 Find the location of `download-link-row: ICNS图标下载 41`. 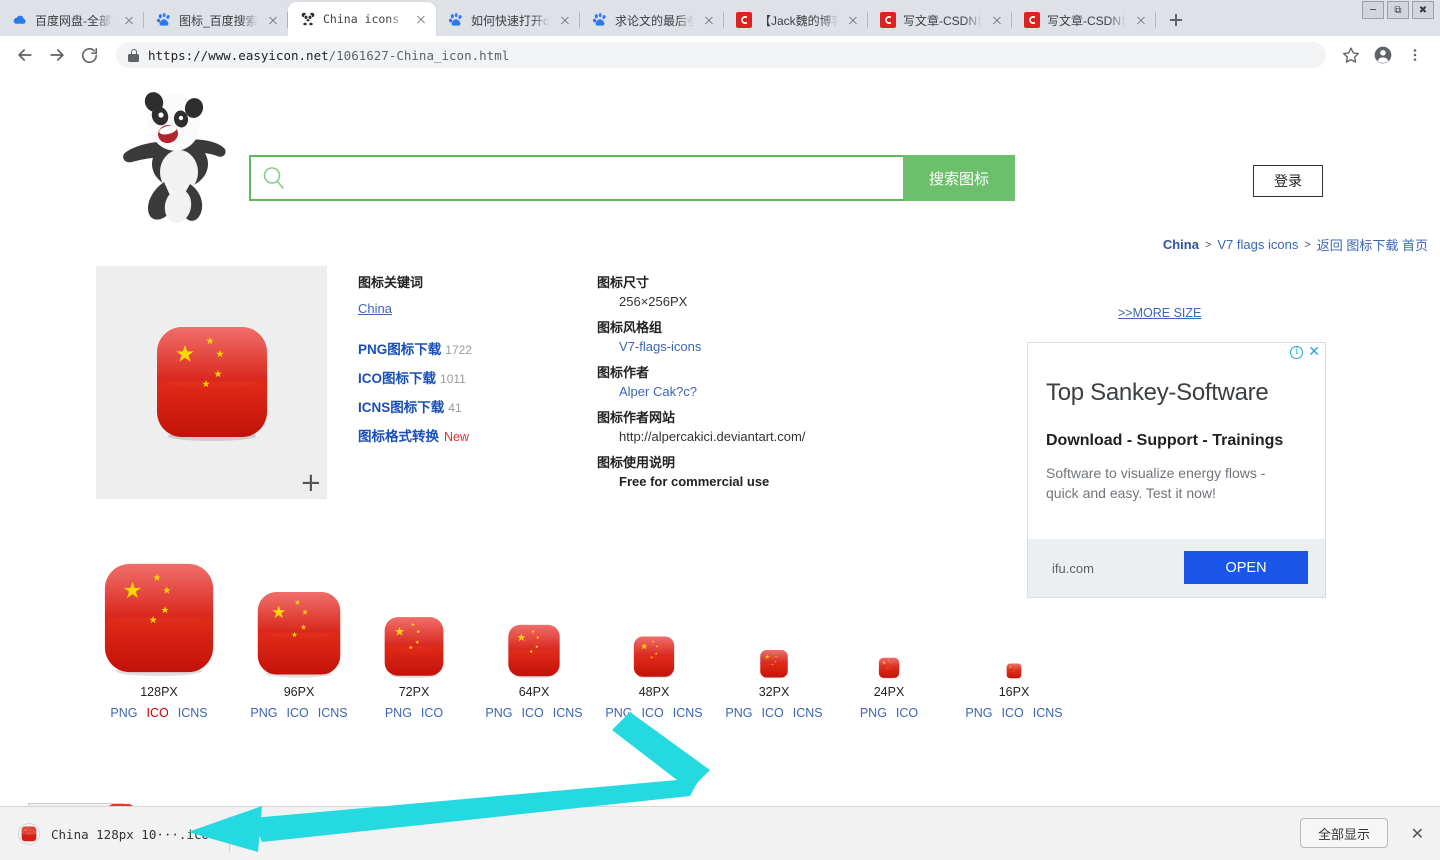

download-link-row: ICNS图标下载 41 is located at coordinates (473, 406).